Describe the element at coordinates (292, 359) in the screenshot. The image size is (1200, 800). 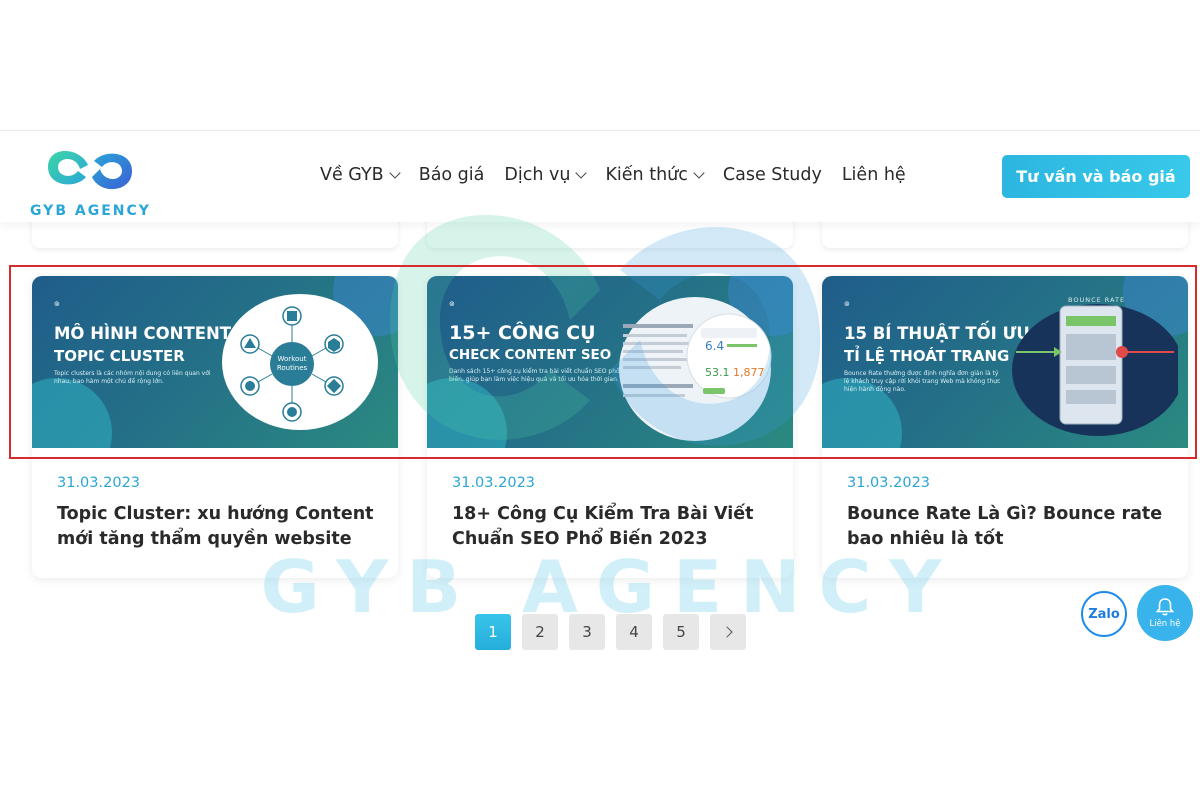
I see `svg-text: Workout` at that location.